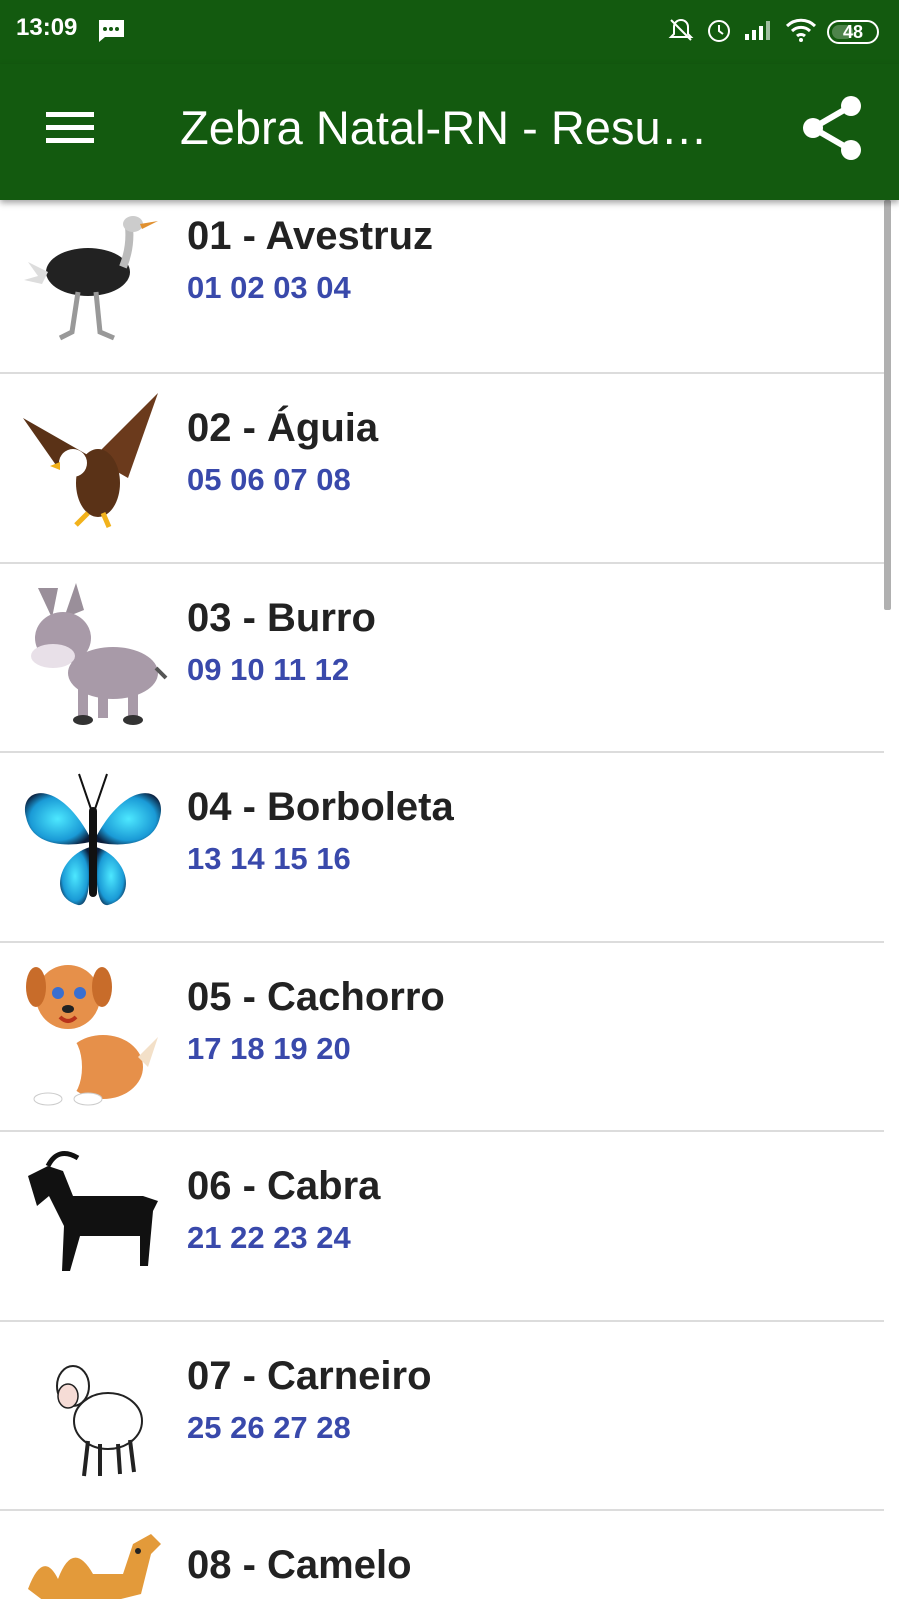 This screenshot has height=1599, width=899. Describe the element at coordinates (681, 32) in the screenshot. I see `notifications-off-icon` at that location.